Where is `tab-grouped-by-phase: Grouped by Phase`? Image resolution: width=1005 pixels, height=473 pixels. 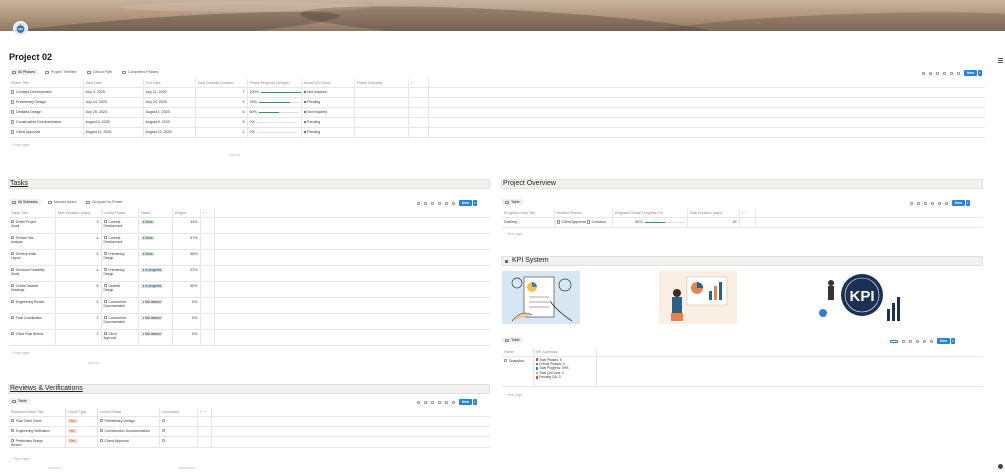
tab-grouped-by-phase: Grouped by Phase is located at coordinates (104, 202).